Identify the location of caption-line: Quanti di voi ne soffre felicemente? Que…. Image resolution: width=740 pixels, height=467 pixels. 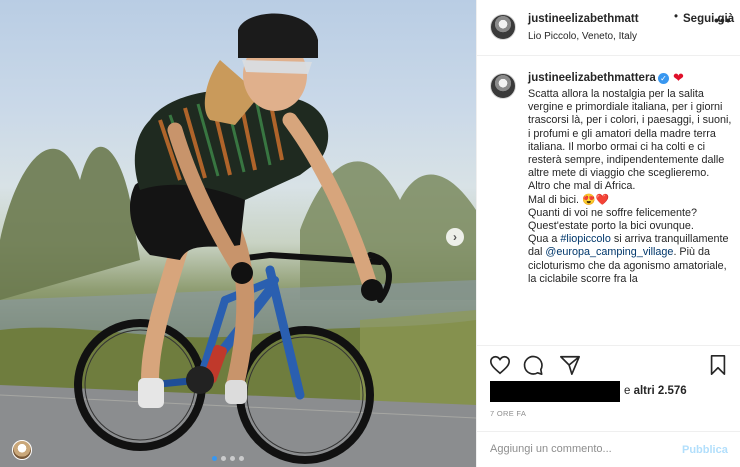
(613, 219).